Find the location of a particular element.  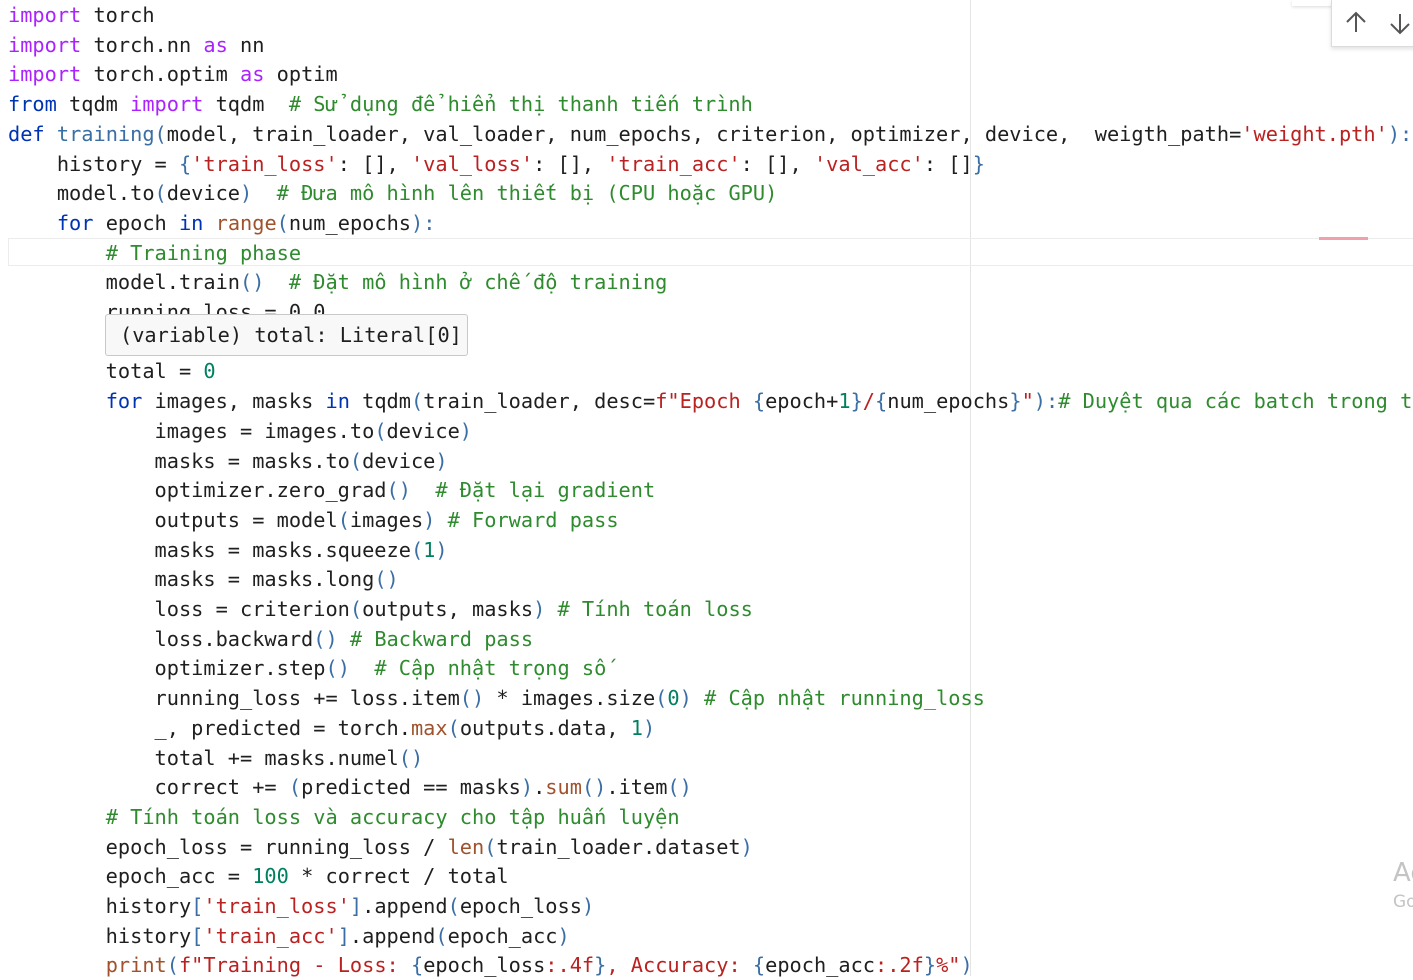

code-token: for is located at coordinates (124, 401).